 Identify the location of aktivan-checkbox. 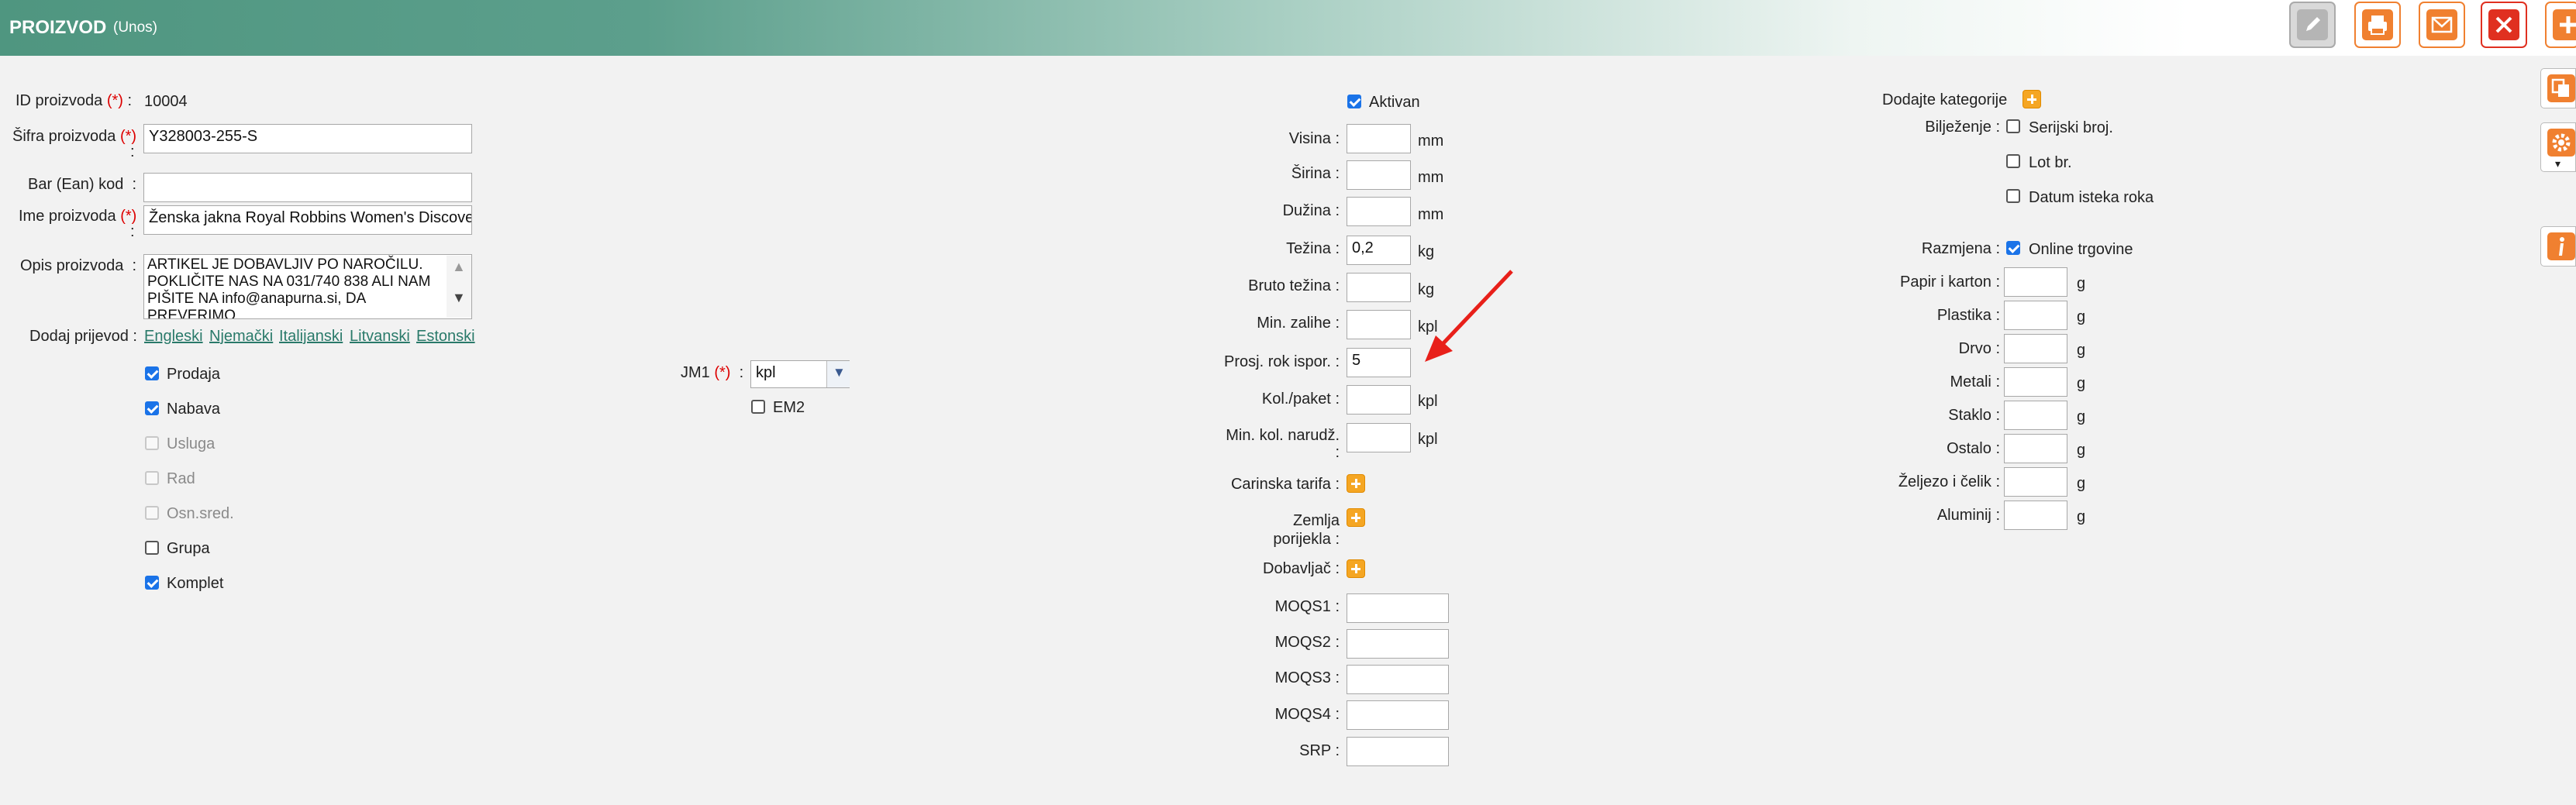
(1354, 101).